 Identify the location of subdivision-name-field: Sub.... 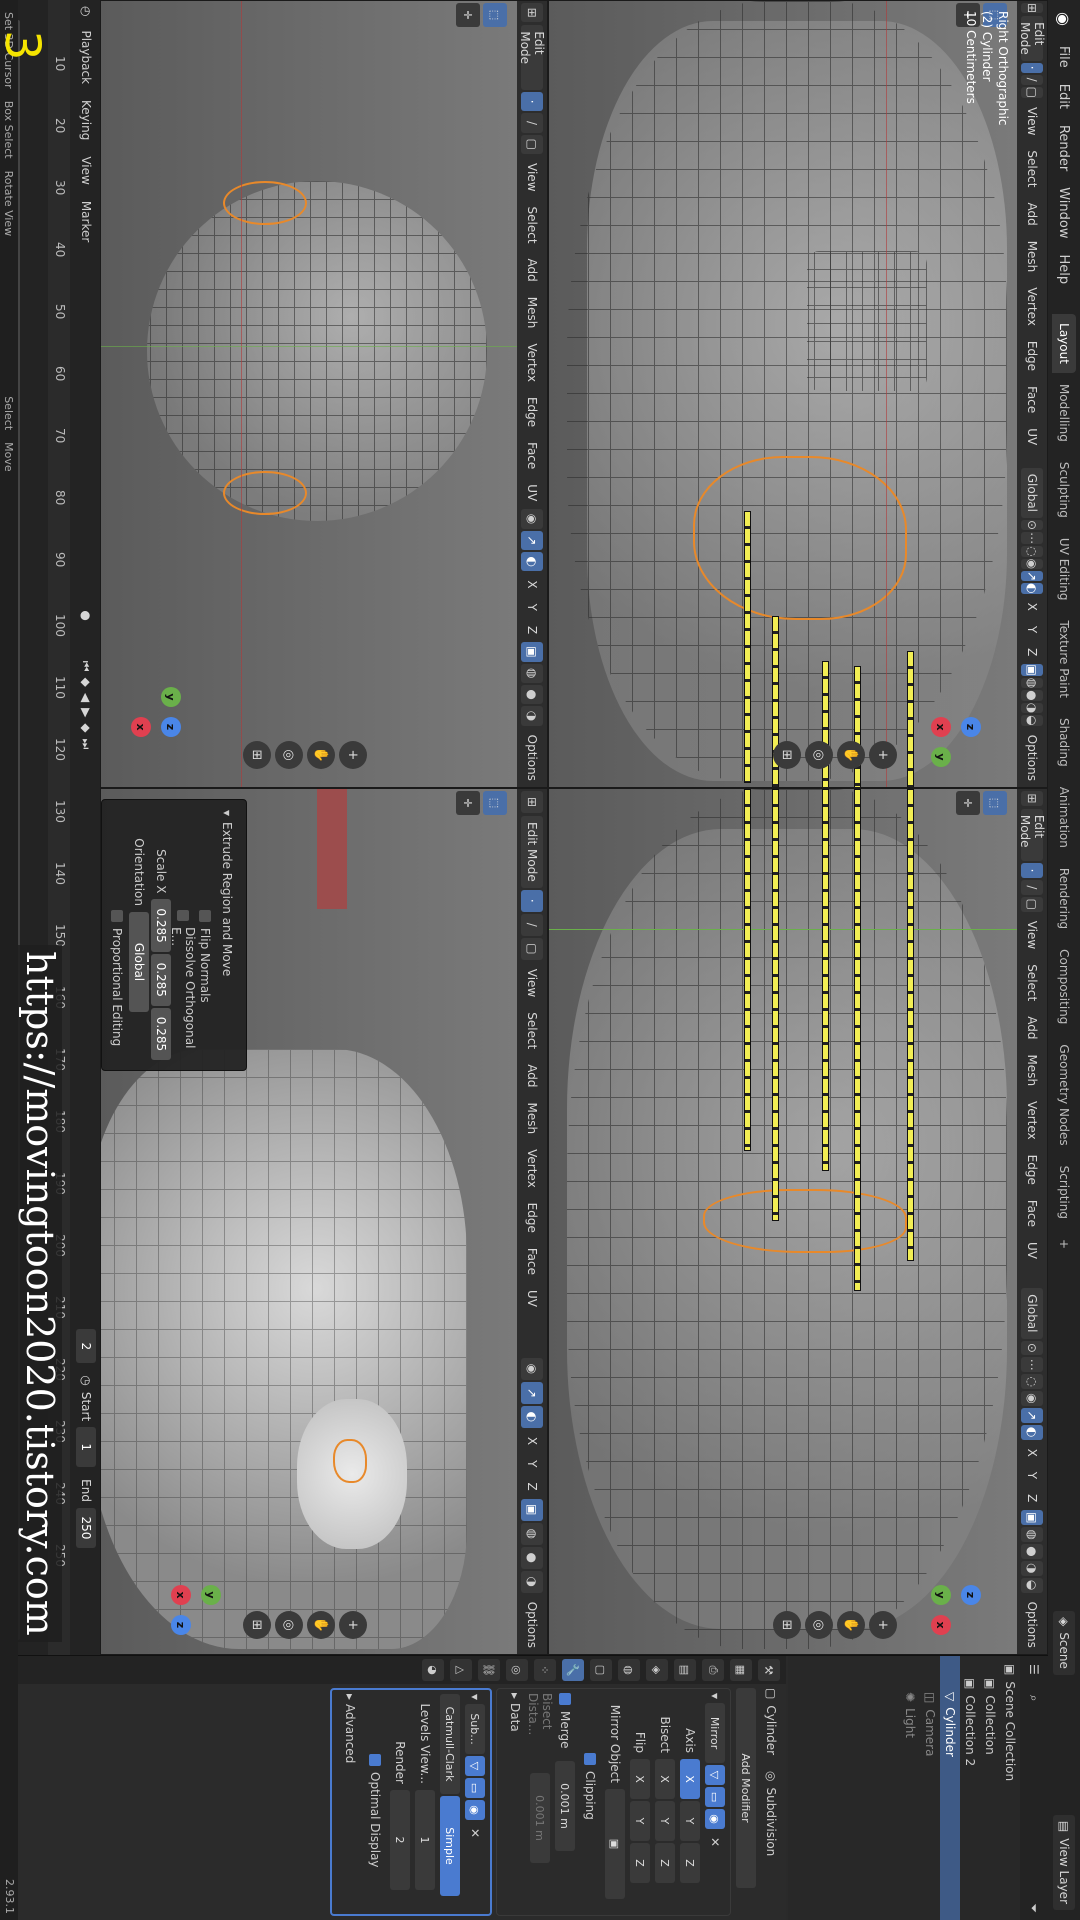
(475, 1729).